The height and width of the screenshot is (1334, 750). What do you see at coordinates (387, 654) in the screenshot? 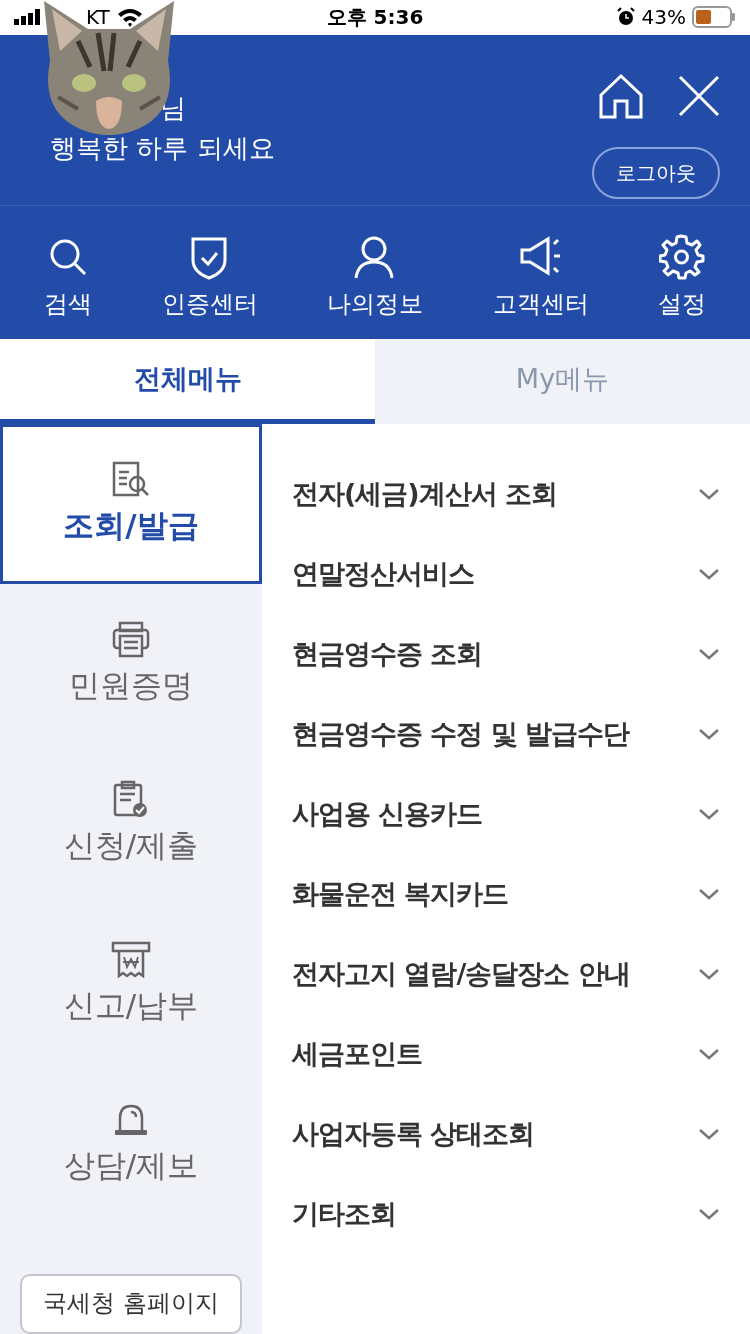
I see `menu-item: 현금영수증 조회` at bounding box center [387, 654].